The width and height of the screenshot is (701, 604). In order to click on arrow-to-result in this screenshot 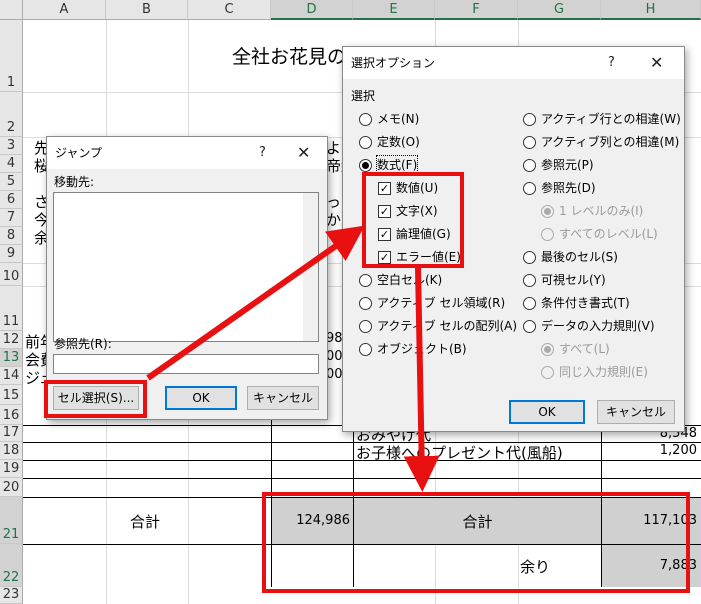, I will do `click(421, 379)`.